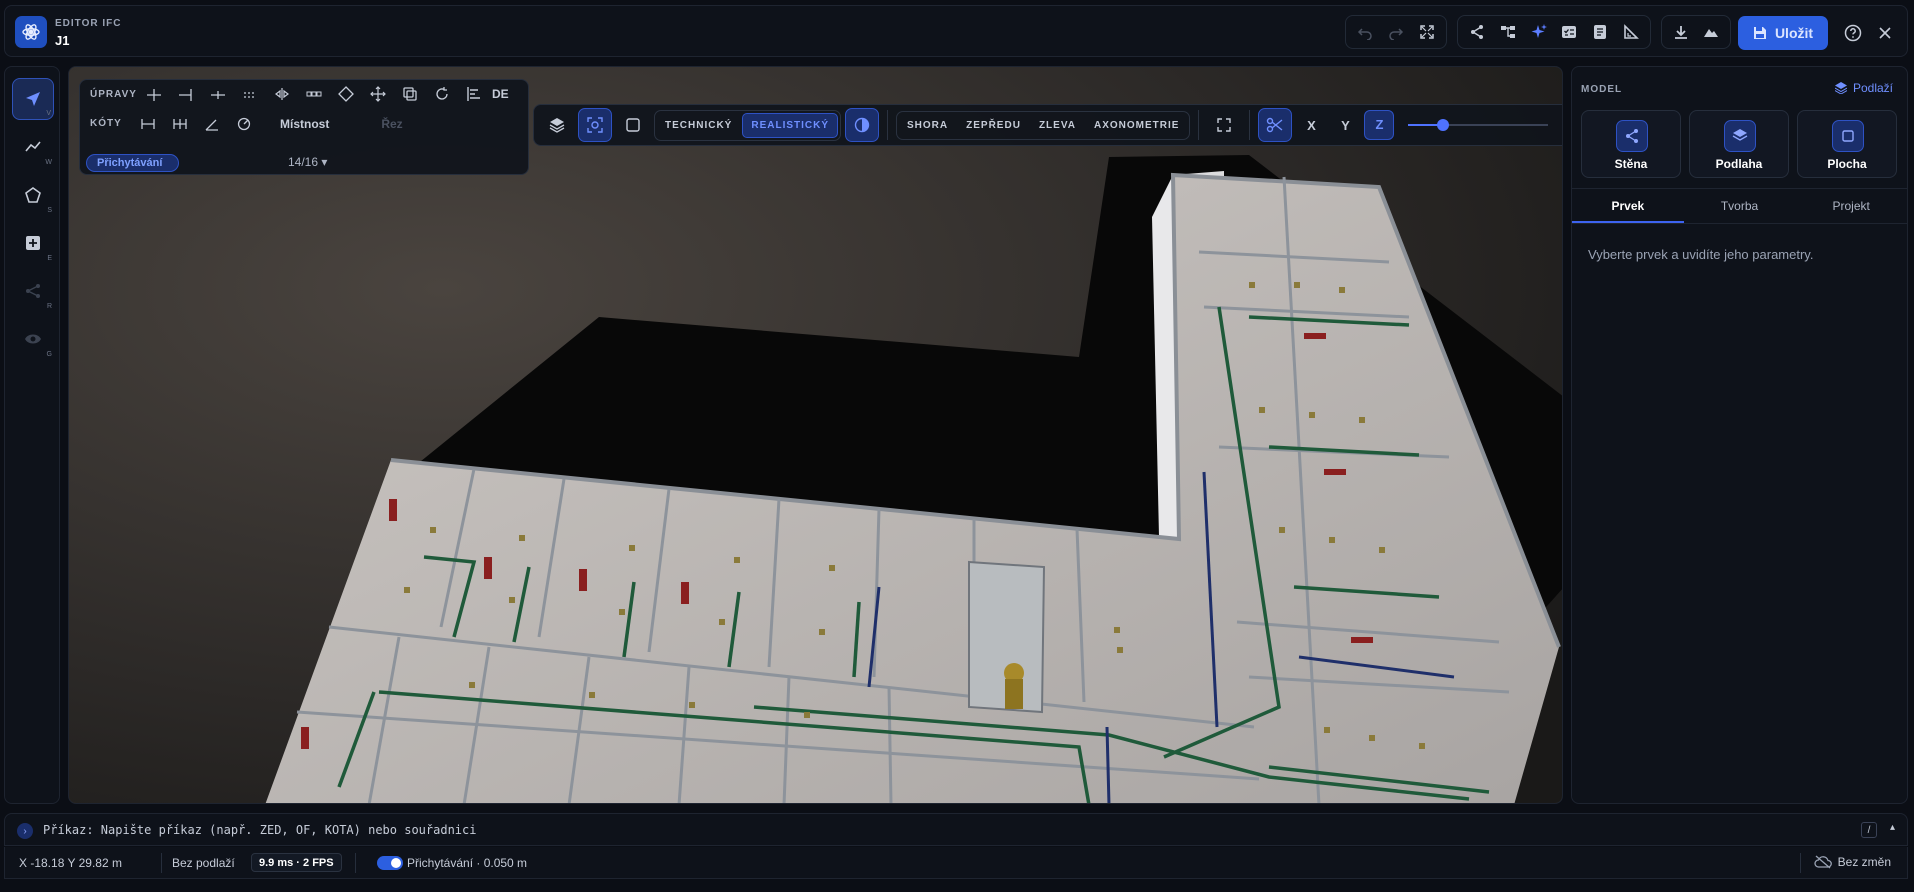 The image size is (1914, 892). I want to click on area-card-label: Plocha, so click(1847, 164).